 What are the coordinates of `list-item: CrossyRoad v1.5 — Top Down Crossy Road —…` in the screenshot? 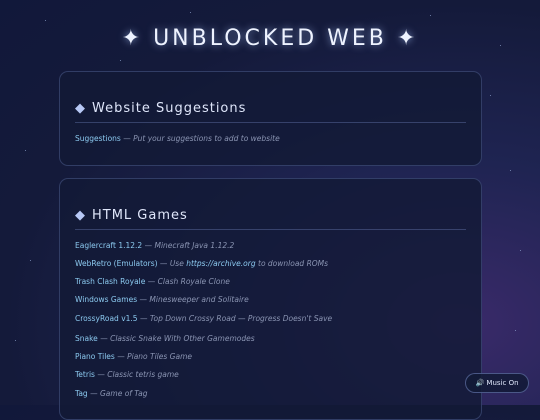 It's located at (204, 318).